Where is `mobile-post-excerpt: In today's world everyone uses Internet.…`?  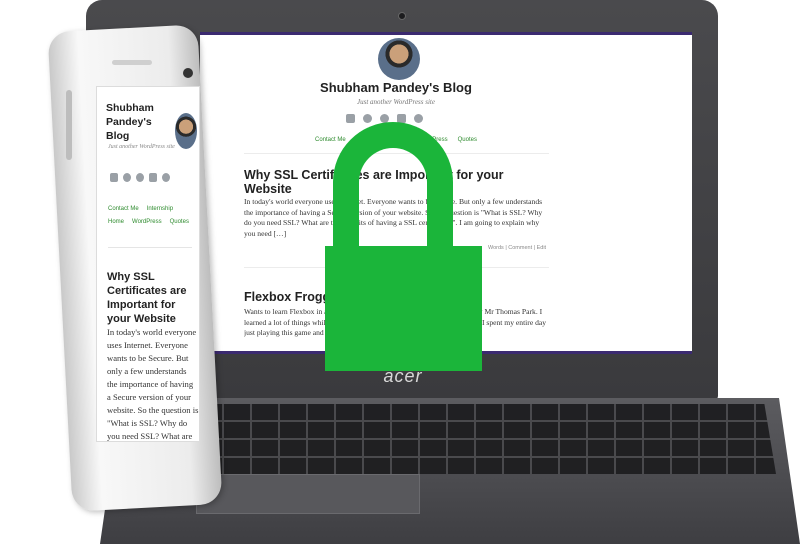
mobile-post-excerpt: In today's world everyone uses Internet.… is located at coordinates (153, 386).